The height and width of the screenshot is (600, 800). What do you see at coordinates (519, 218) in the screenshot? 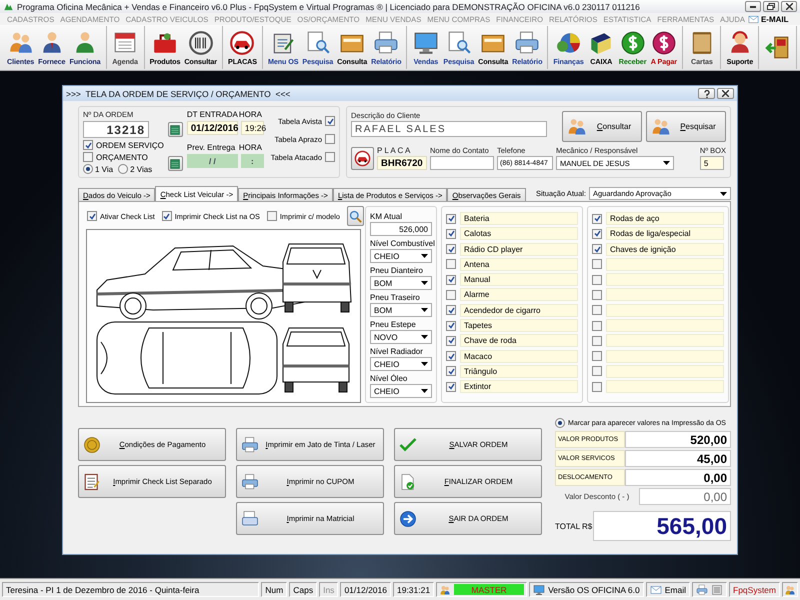
I see `checklist-field: Bateria` at bounding box center [519, 218].